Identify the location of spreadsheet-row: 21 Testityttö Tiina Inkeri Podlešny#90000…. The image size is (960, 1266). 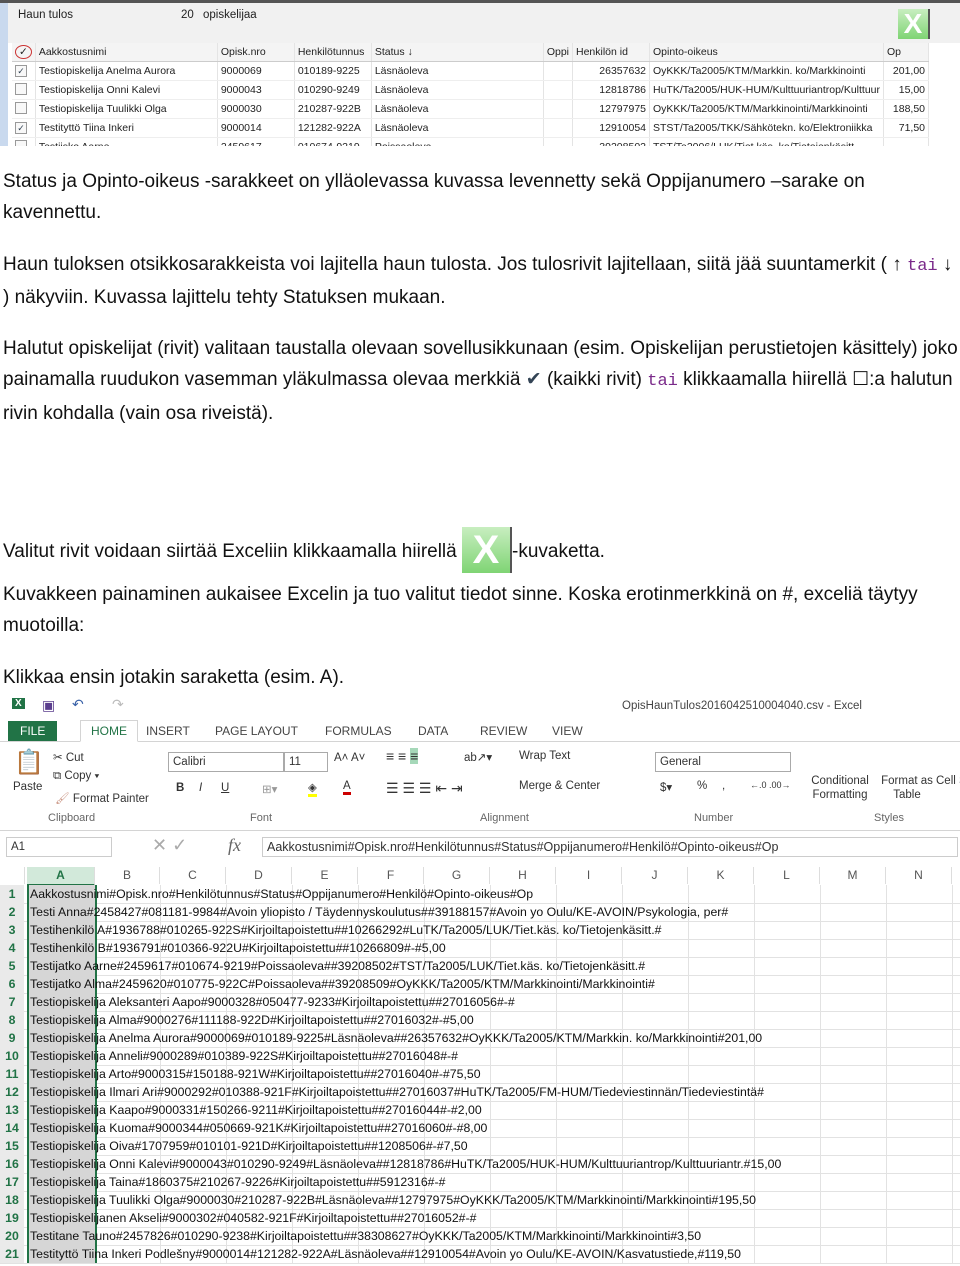
(480, 1254).